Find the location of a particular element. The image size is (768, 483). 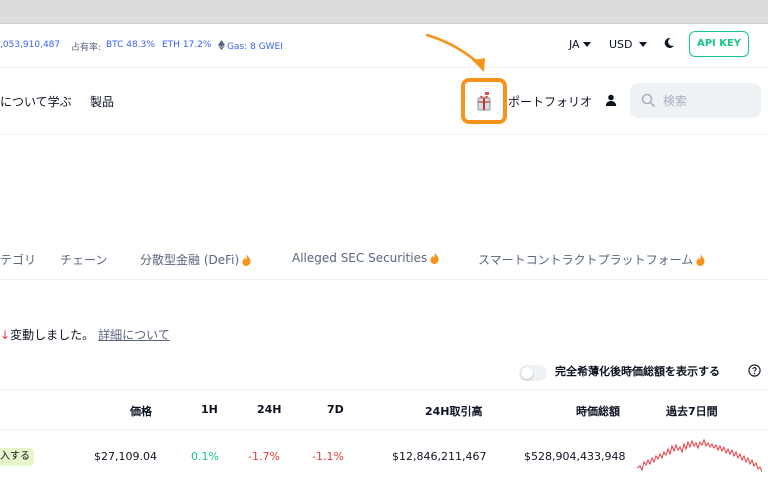

col-market-cap: 時価総額 is located at coordinates (598, 411).